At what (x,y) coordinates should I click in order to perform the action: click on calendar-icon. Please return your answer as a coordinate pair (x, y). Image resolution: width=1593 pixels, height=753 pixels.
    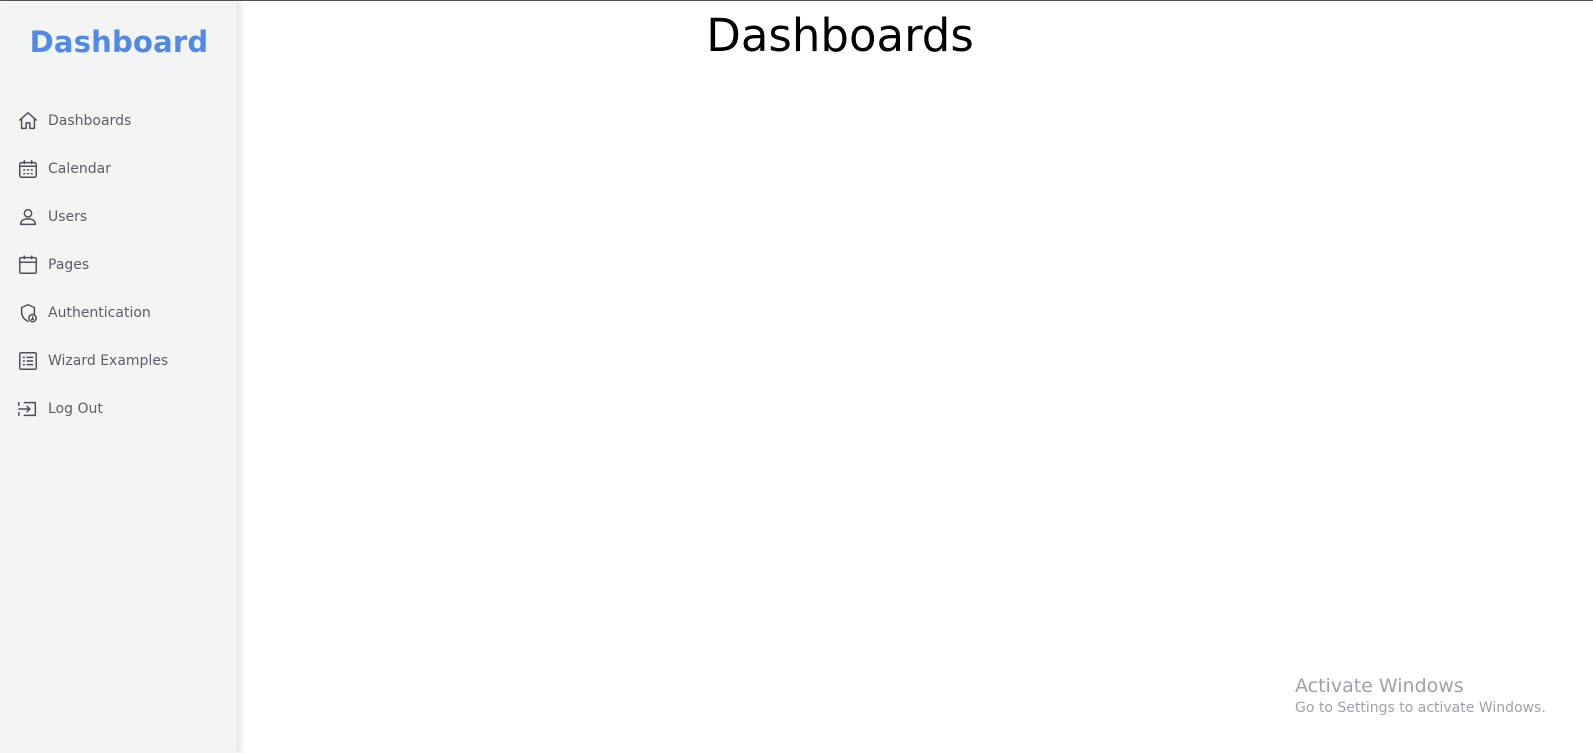
    Looking at the image, I should click on (28, 169).